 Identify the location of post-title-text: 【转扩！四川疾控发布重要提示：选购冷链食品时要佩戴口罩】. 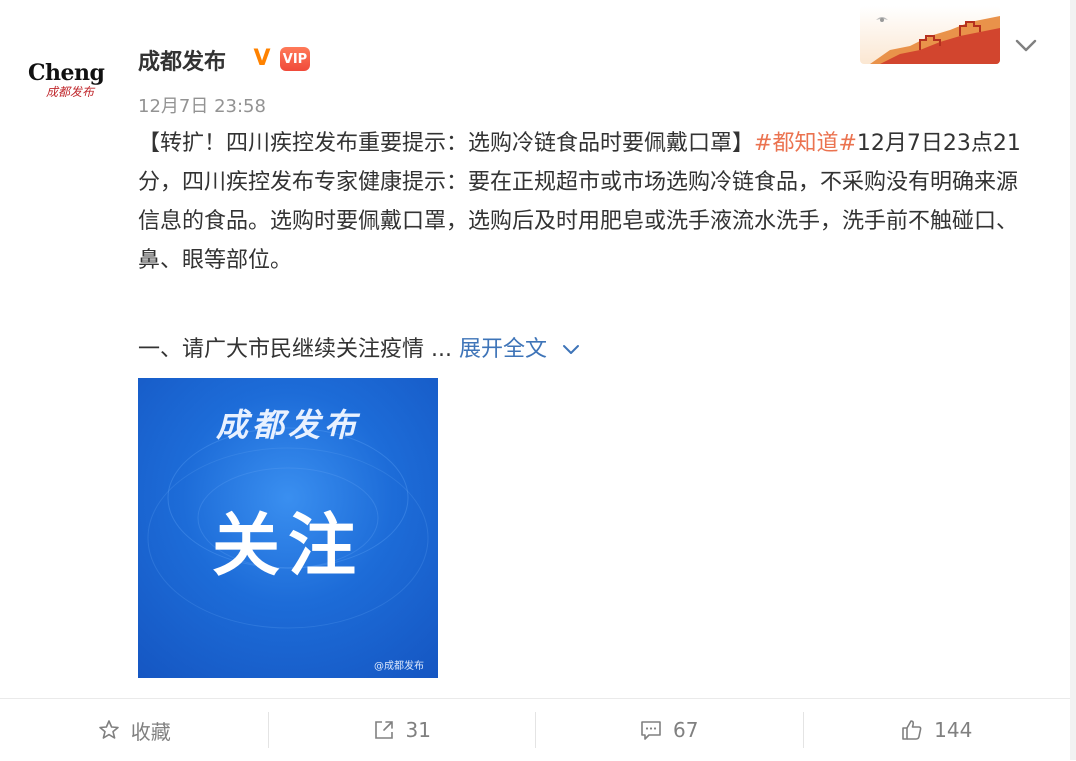
(446, 143).